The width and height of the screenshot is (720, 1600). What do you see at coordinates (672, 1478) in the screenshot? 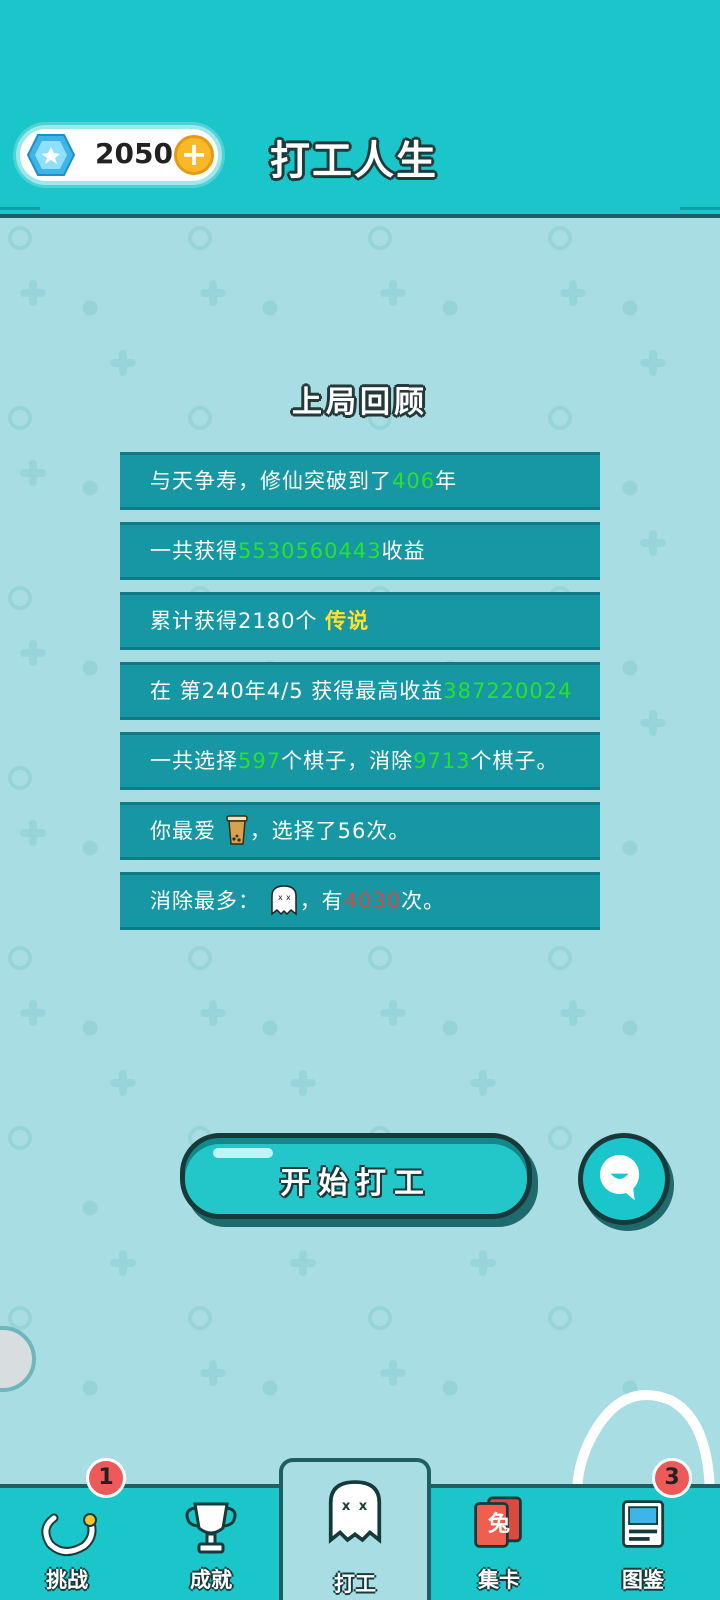
I see `notification-badge: 3` at bounding box center [672, 1478].